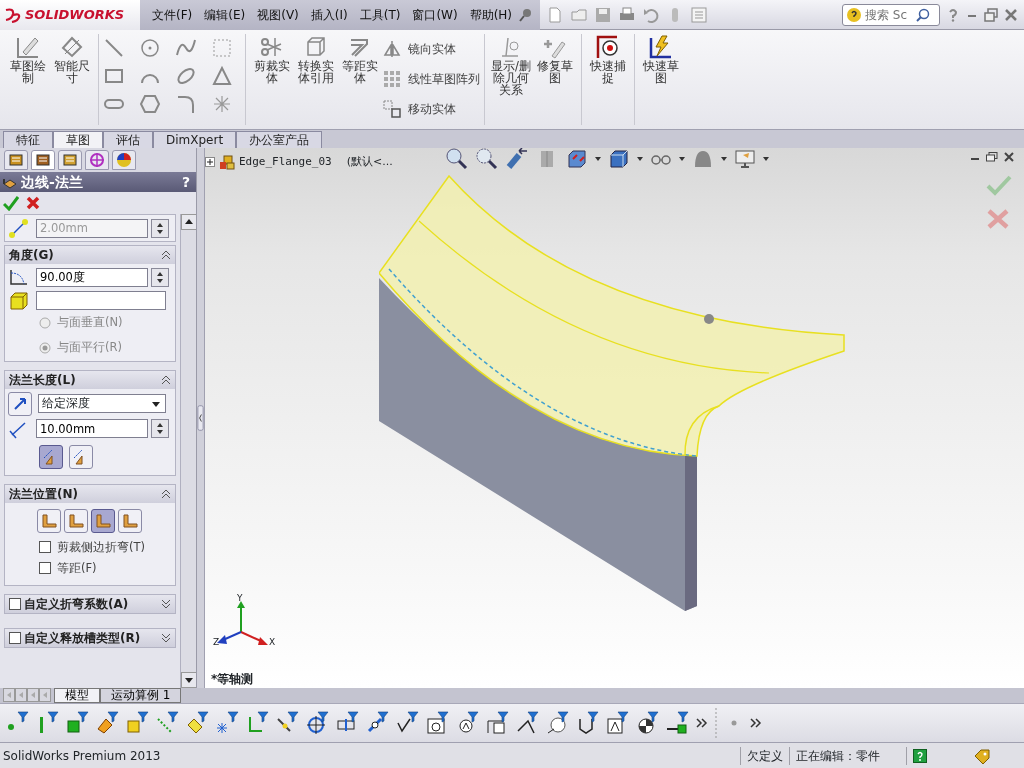 Image resolution: width=1024 pixels, height=768 pixels. I want to click on ribbon-button: 移动实体, so click(431, 109).